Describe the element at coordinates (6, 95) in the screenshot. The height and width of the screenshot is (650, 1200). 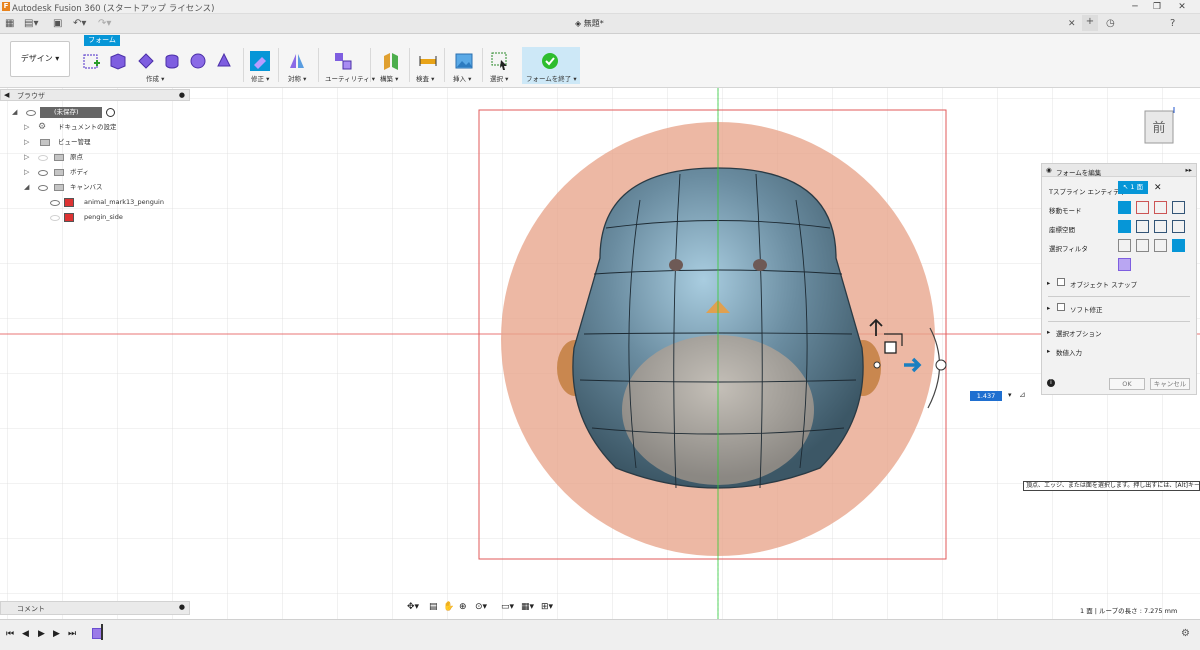
I see `collapse-icon: ◀` at that location.